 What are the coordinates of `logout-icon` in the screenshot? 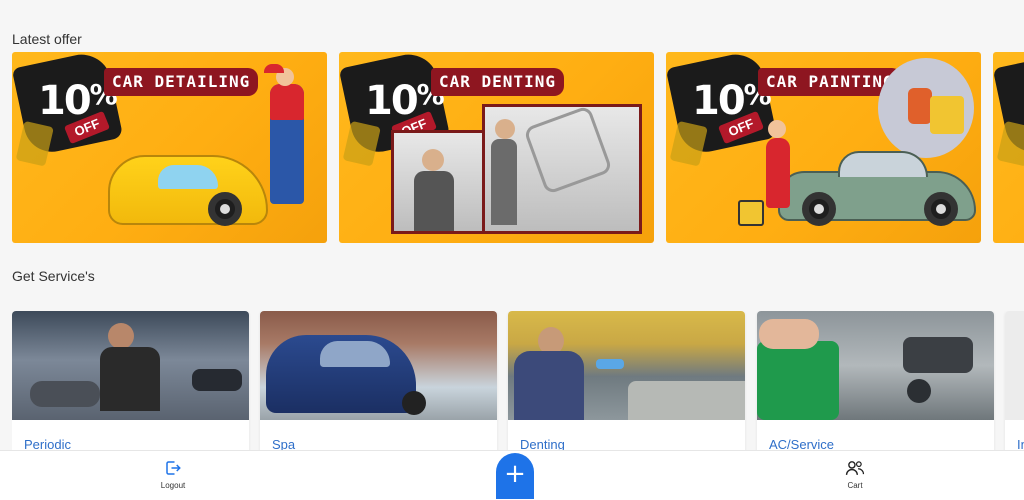 It's located at (173, 468).